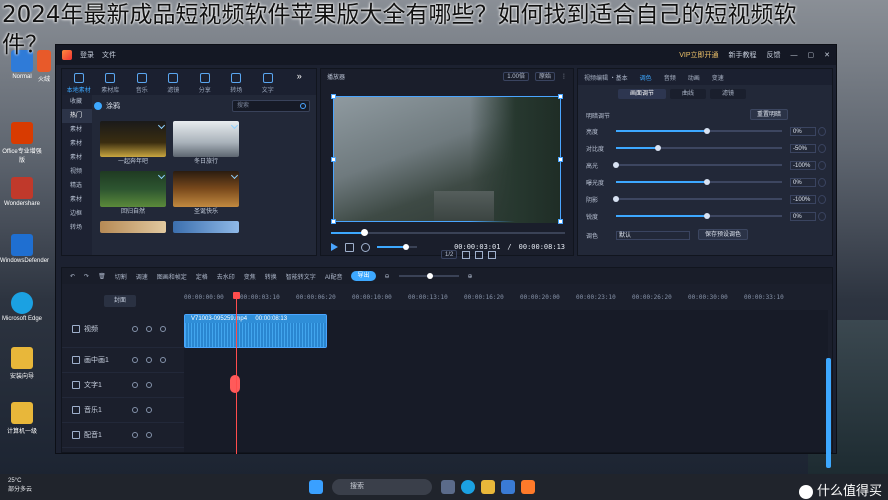 This screenshot has height=500, width=888. What do you see at coordinates (794, 55) in the screenshot?
I see `minimize-icon: —` at bounding box center [794, 55].